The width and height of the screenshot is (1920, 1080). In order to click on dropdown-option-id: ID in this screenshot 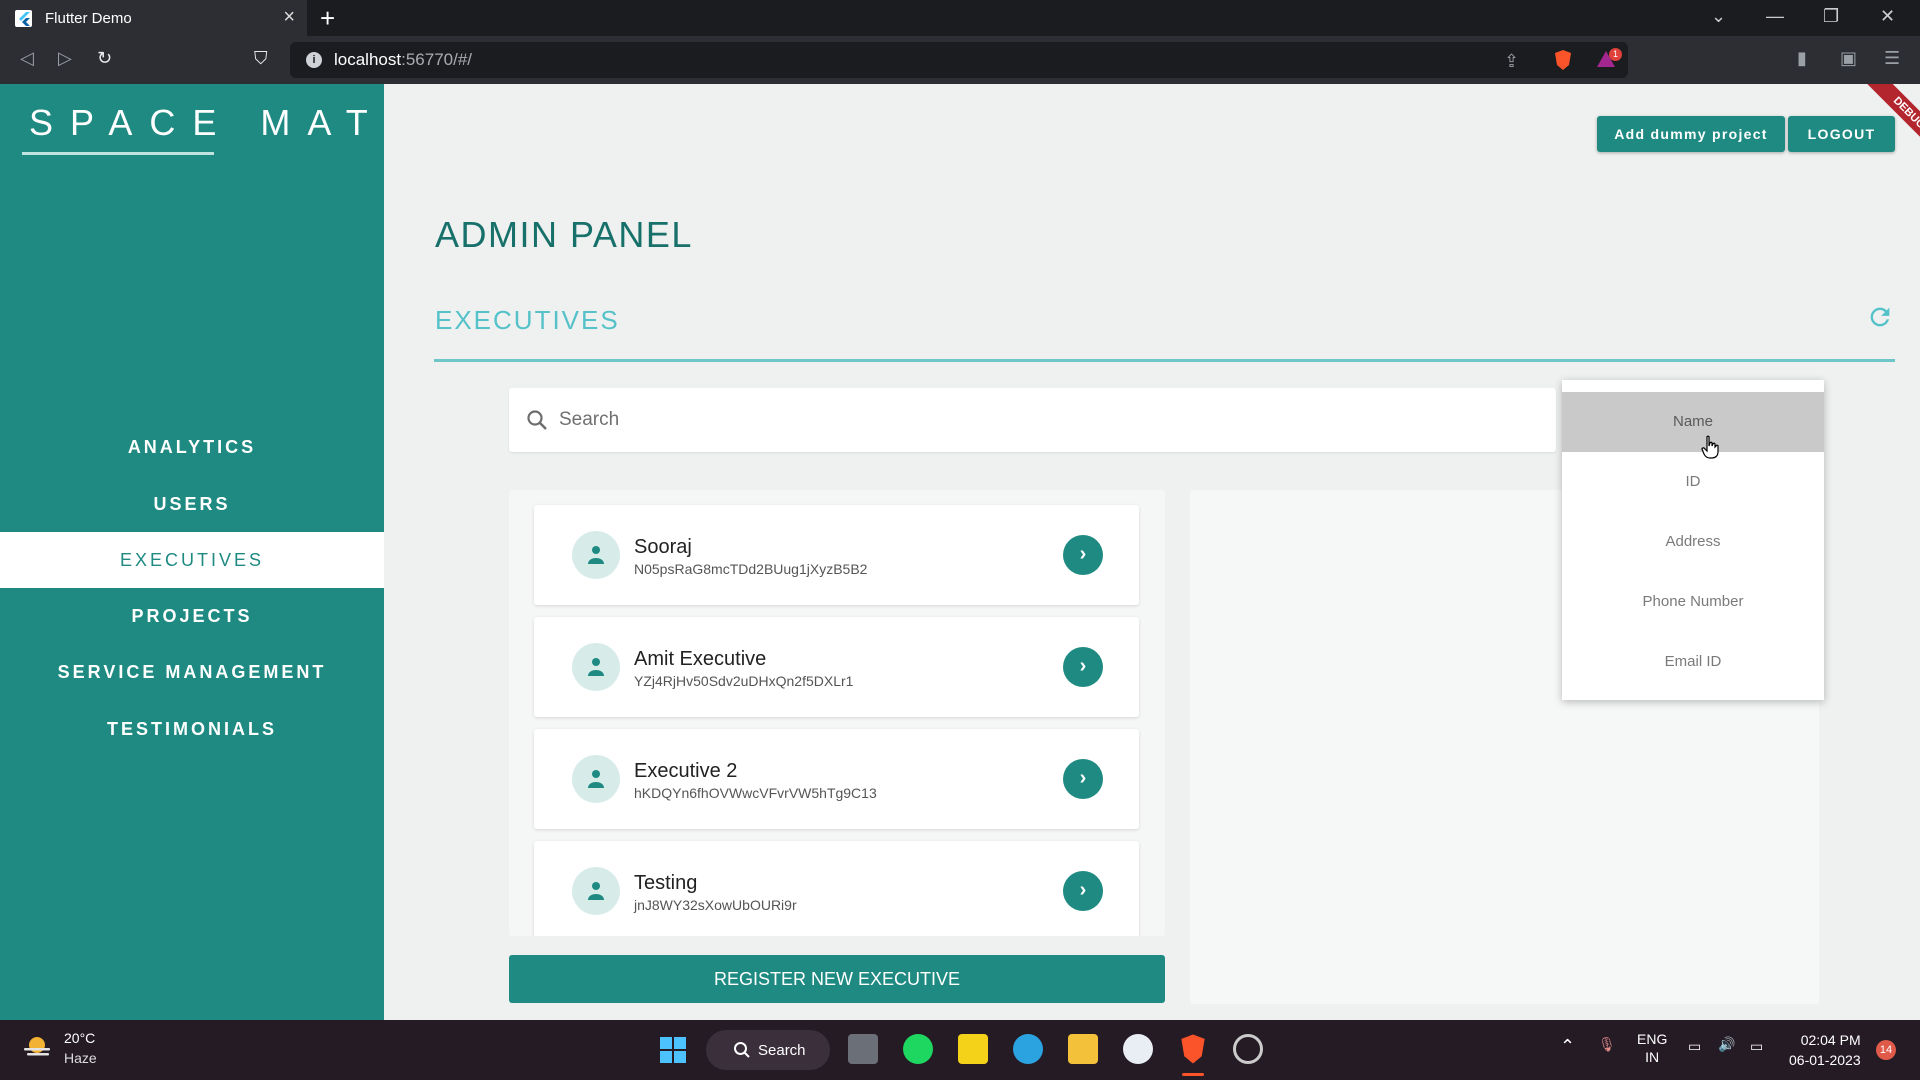, I will do `click(1693, 482)`.